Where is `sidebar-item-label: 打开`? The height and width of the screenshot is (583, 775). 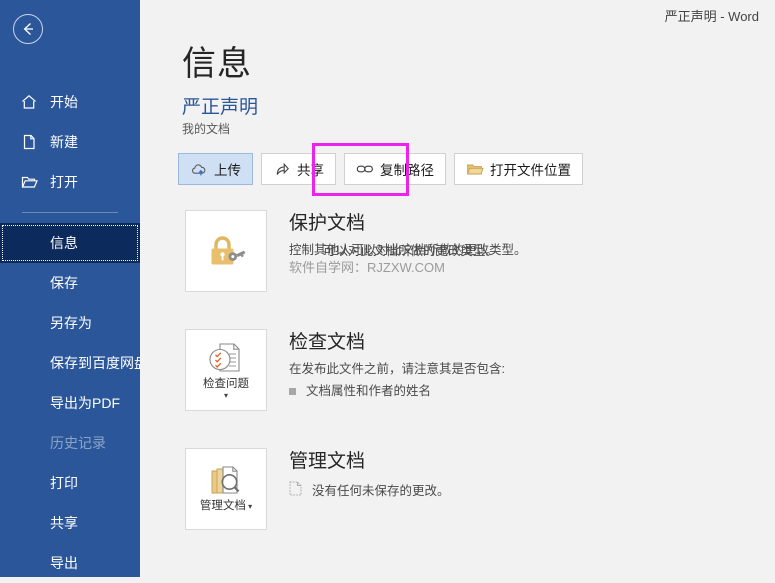
sidebar-item-label: 打开 is located at coordinates (64, 182).